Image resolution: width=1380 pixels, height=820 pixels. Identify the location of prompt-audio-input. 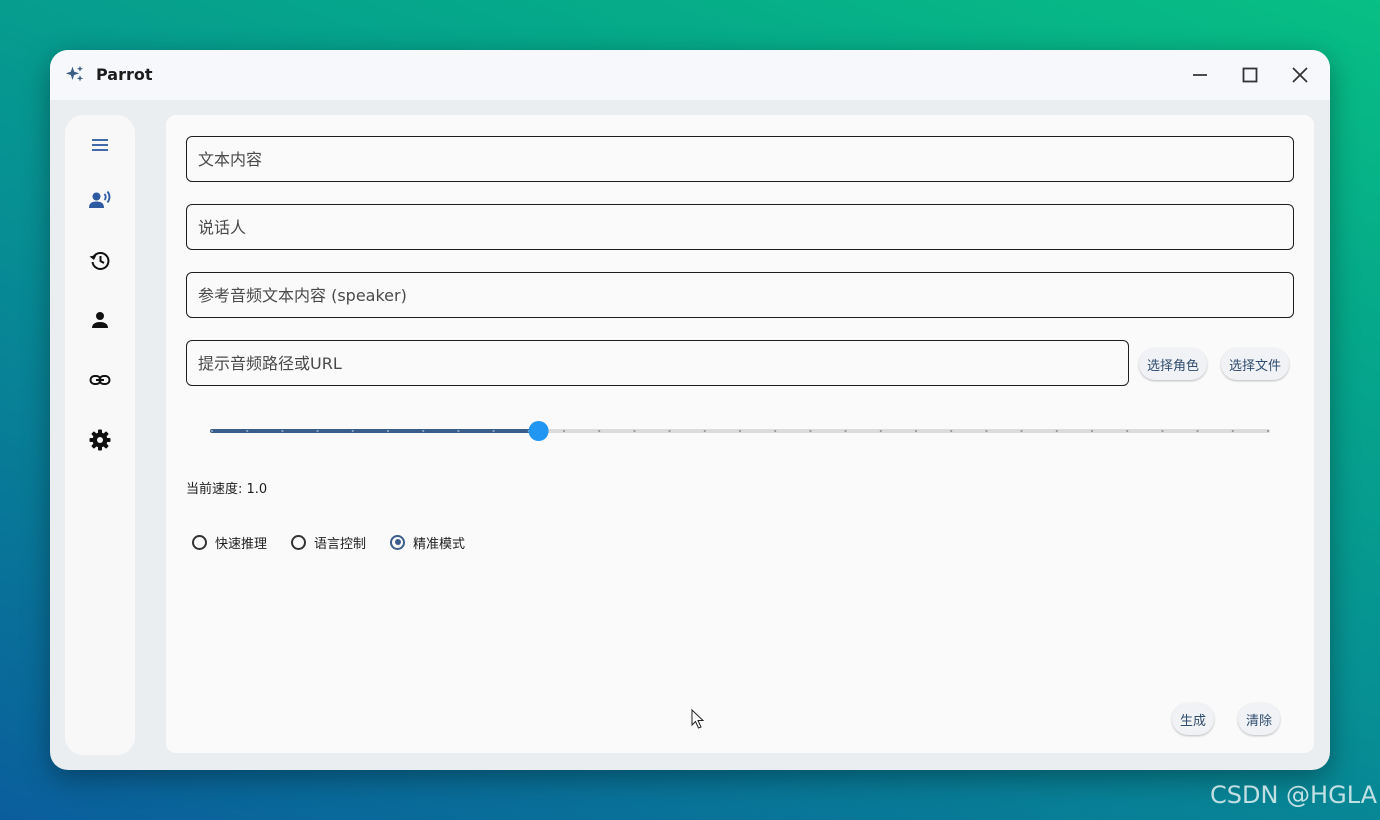
(657, 363).